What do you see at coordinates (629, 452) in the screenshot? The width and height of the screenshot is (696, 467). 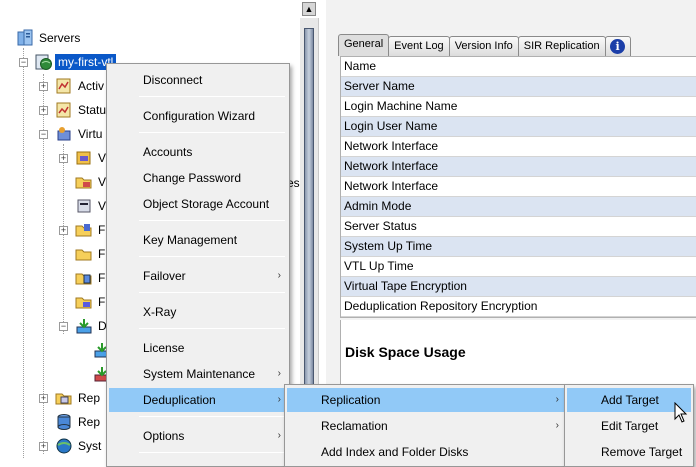 I see `menu-item-remove-target: Remove Target` at bounding box center [629, 452].